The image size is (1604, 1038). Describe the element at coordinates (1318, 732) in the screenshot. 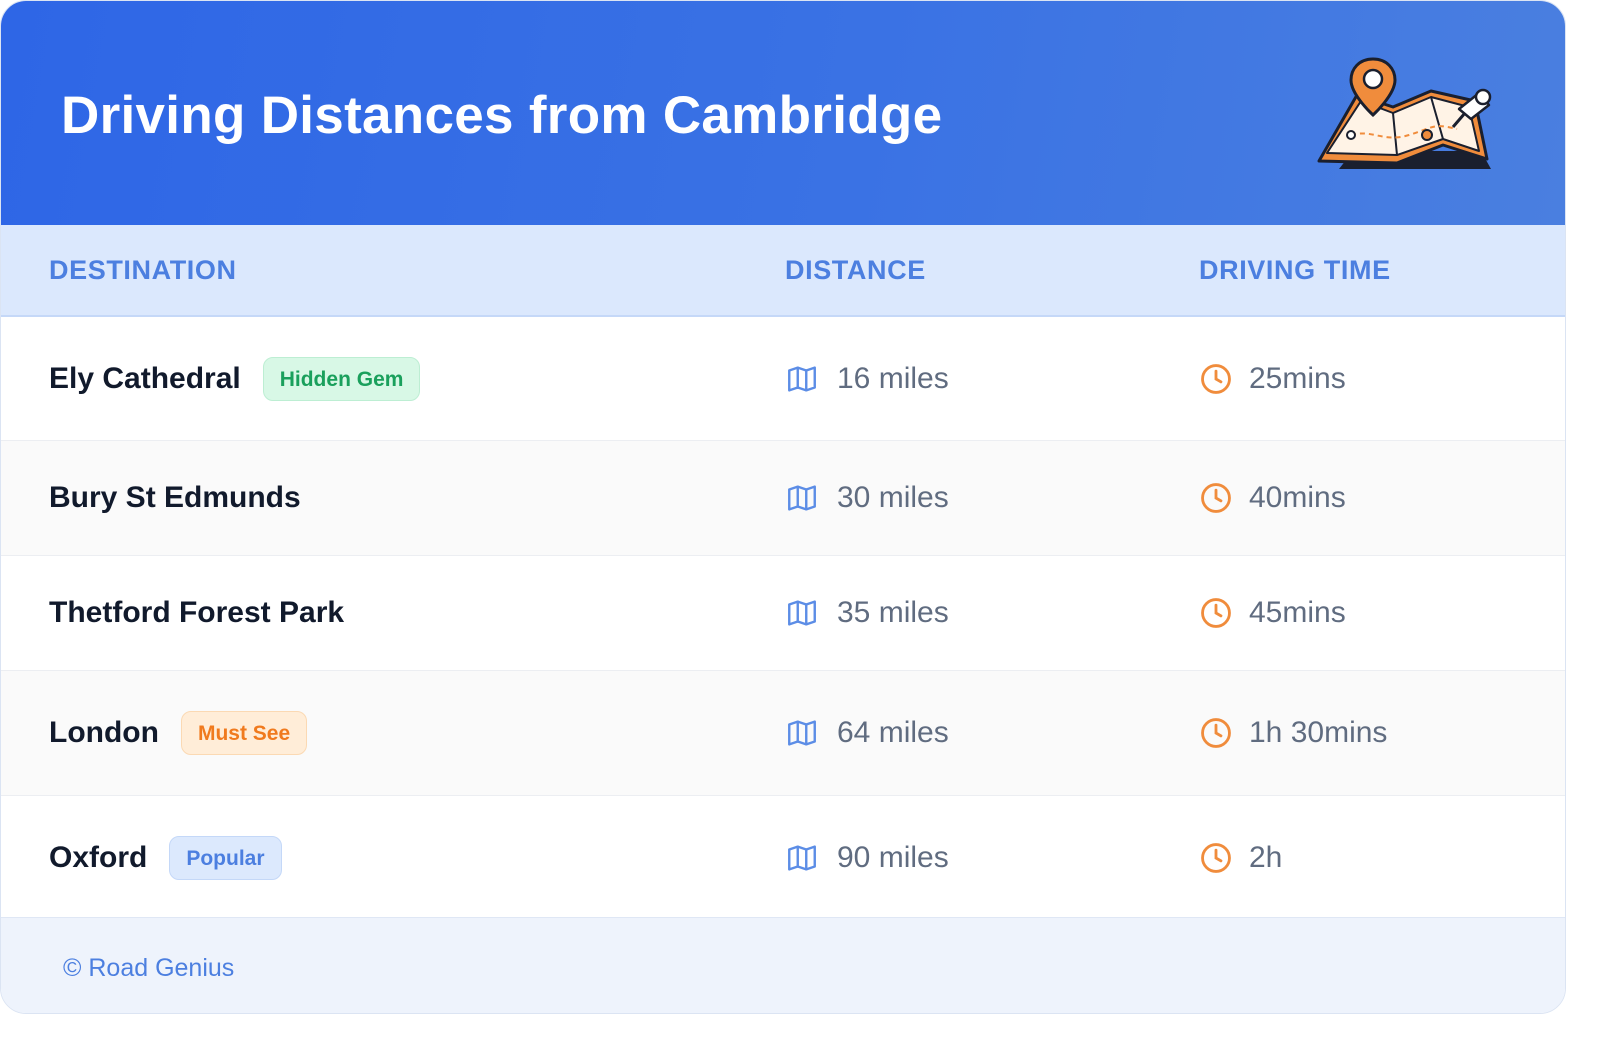

I see `time-value: 1h 30mins` at that location.